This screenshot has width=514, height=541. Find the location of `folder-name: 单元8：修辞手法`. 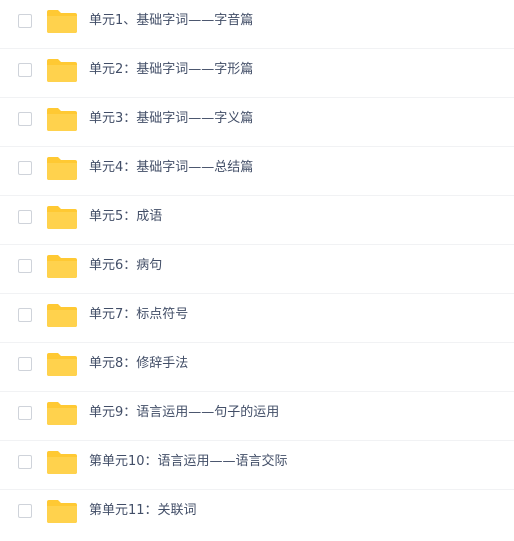

folder-name: 单元8：修辞手法 is located at coordinates (138, 364).